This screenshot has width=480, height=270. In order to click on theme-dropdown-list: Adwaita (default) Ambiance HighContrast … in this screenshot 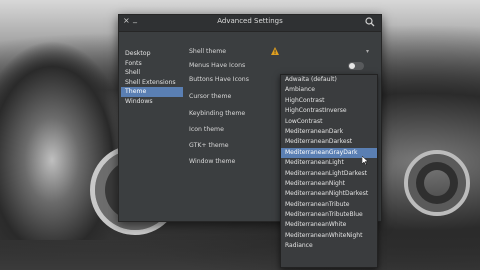, I will do `click(329, 171)`.